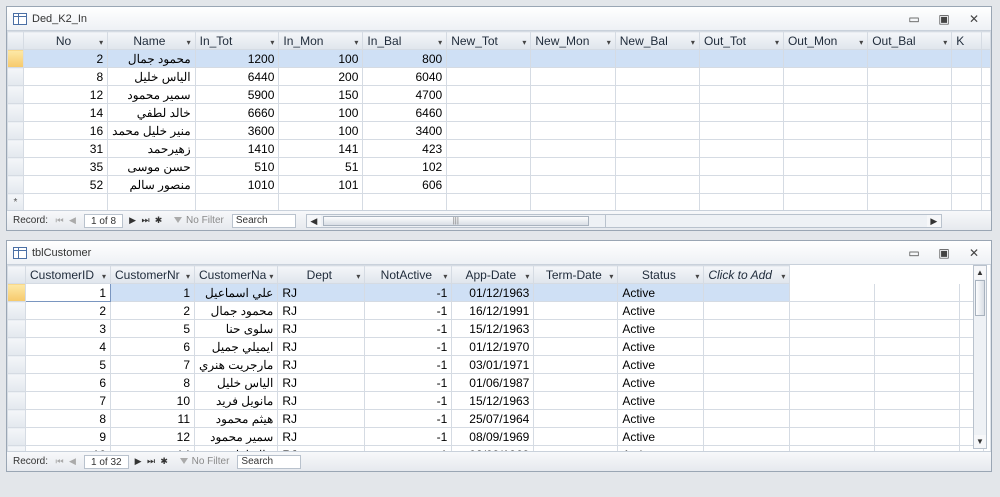  Describe the element at coordinates (152, 382) in the screenshot. I see `cell-nr: 8` at that location.